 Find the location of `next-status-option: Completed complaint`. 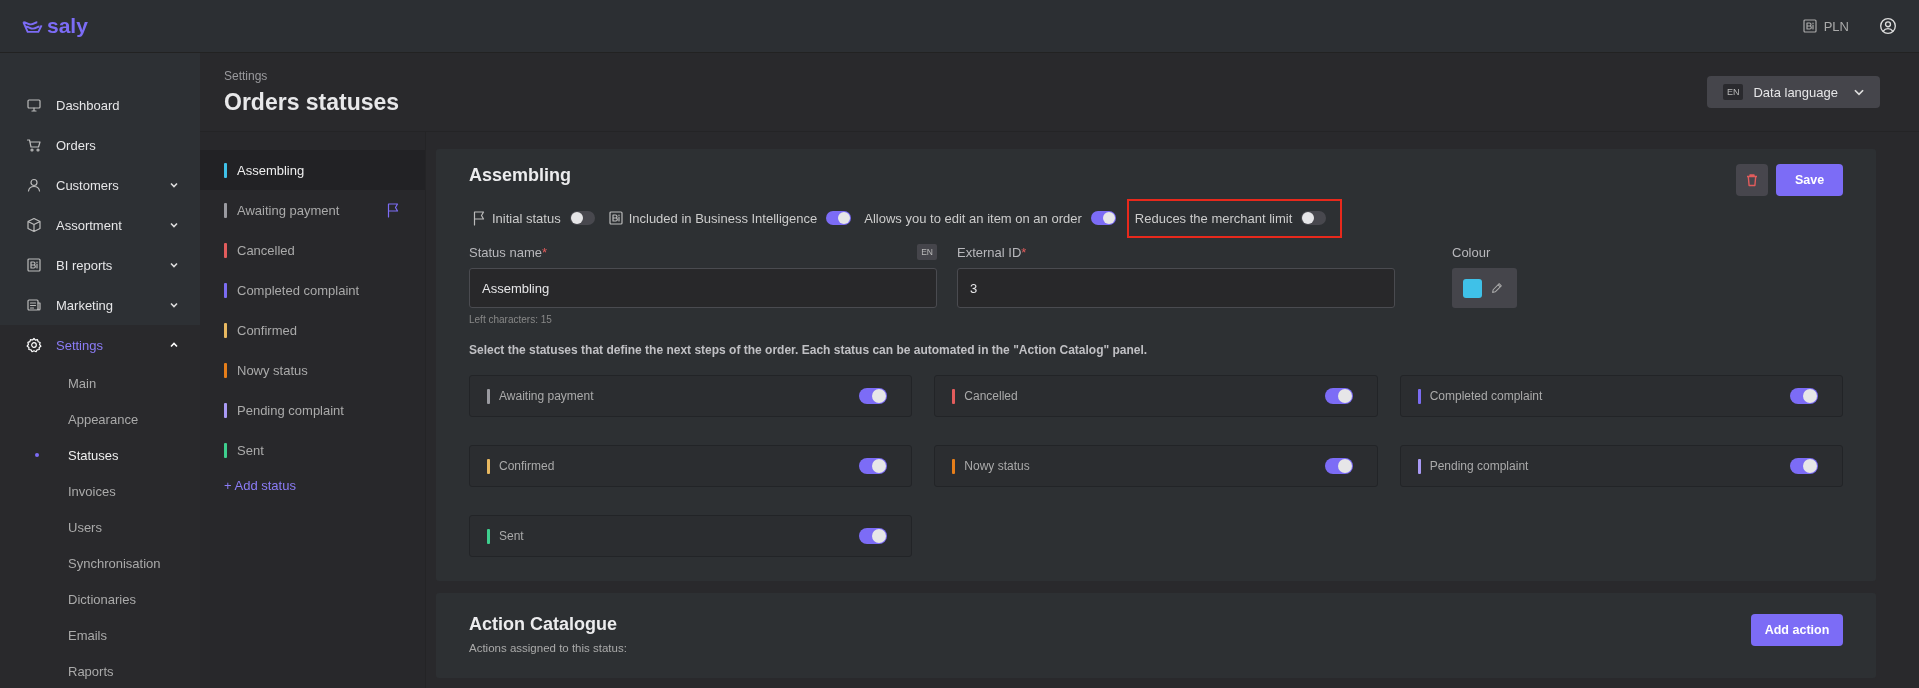

next-status-option: Completed complaint is located at coordinates (1621, 396).